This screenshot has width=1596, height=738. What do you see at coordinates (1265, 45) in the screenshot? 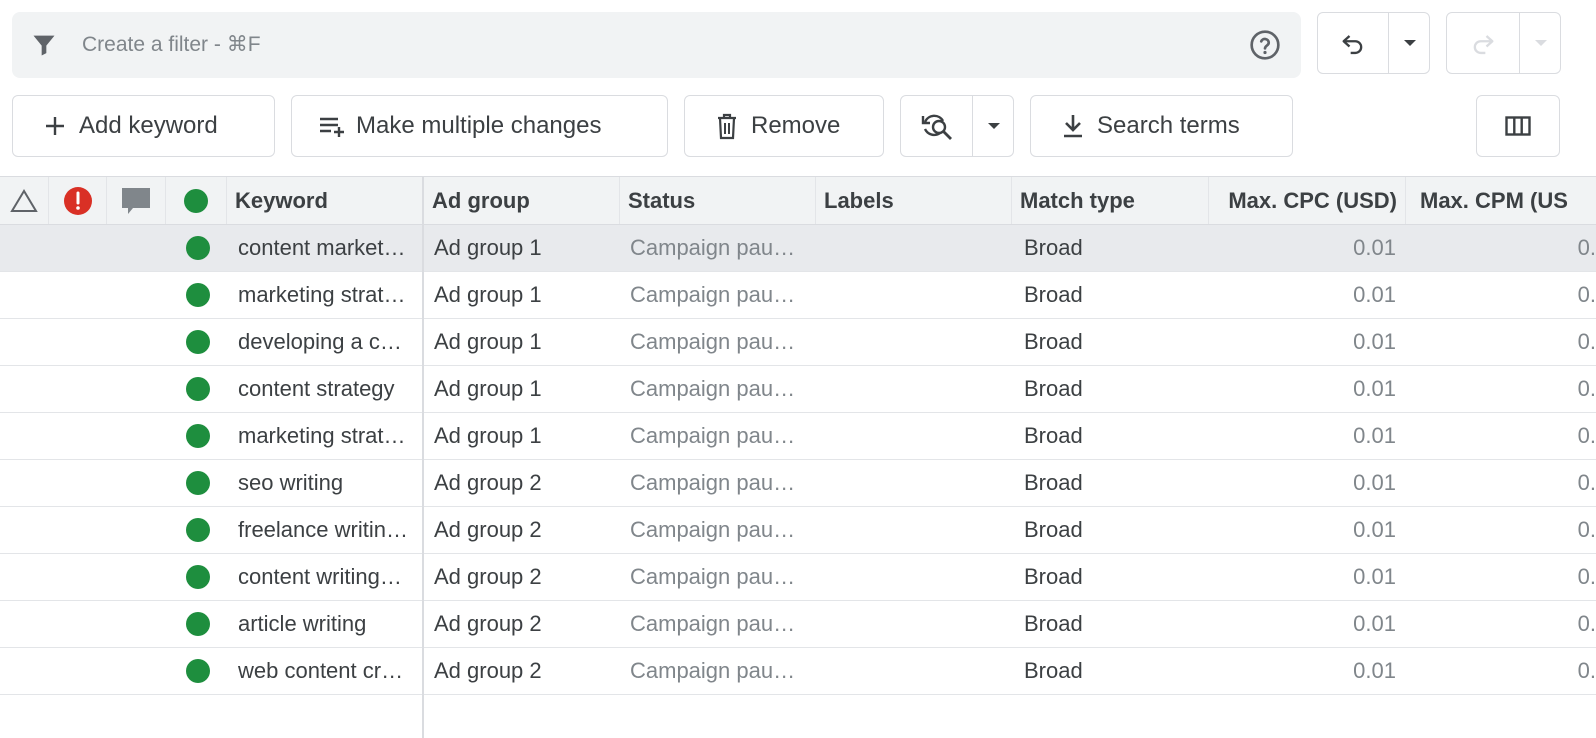
I see `help-circle-icon` at bounding box center [1265, 45].